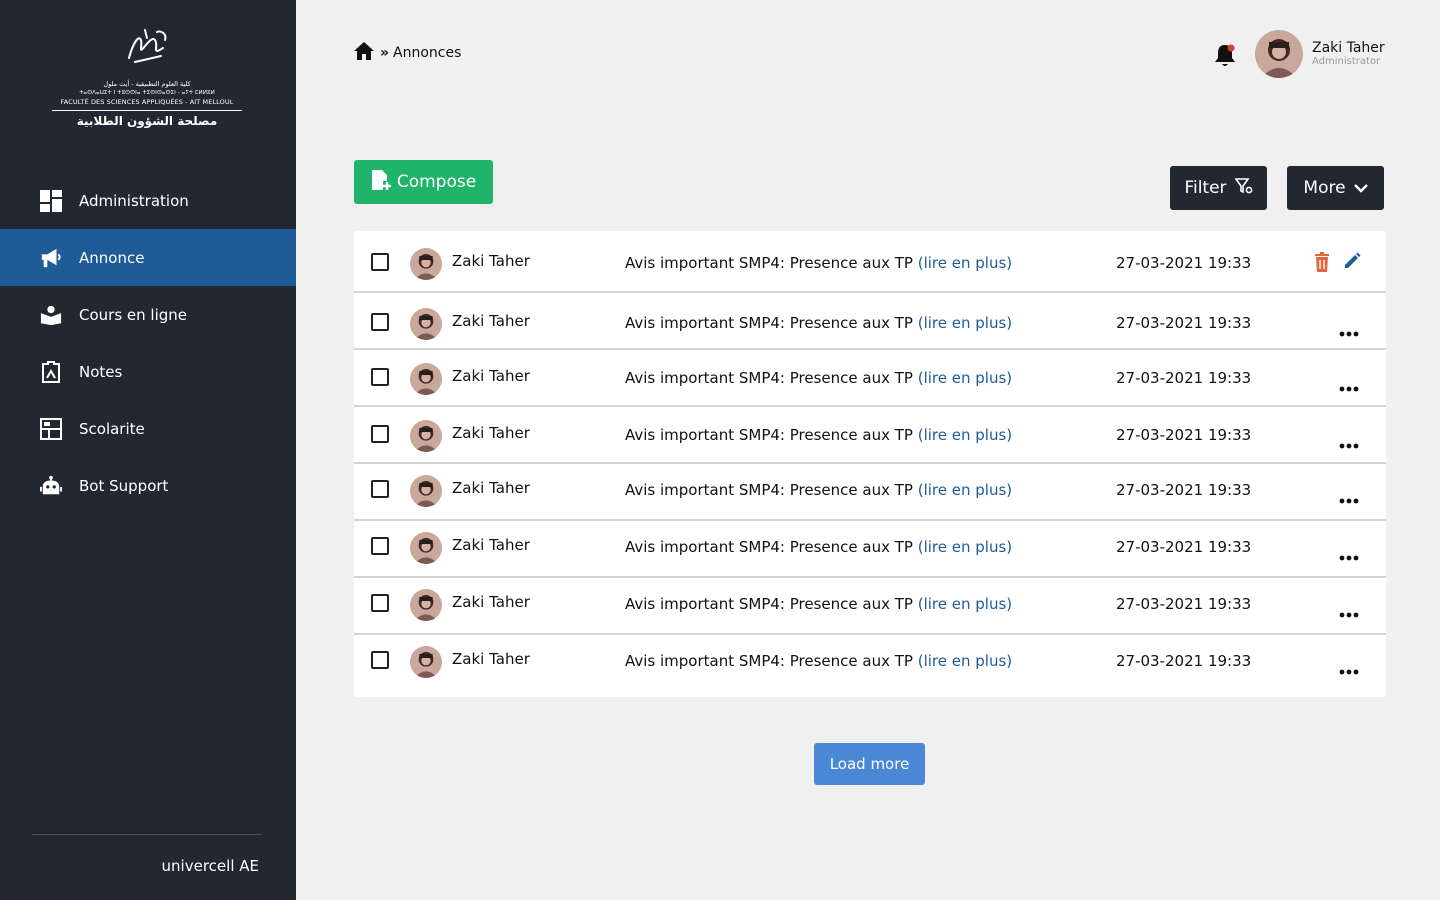 This screenshot has width=1440, height=900. I want to click on sidebar-item-bot-support: Bot Support, so click(148, 485).